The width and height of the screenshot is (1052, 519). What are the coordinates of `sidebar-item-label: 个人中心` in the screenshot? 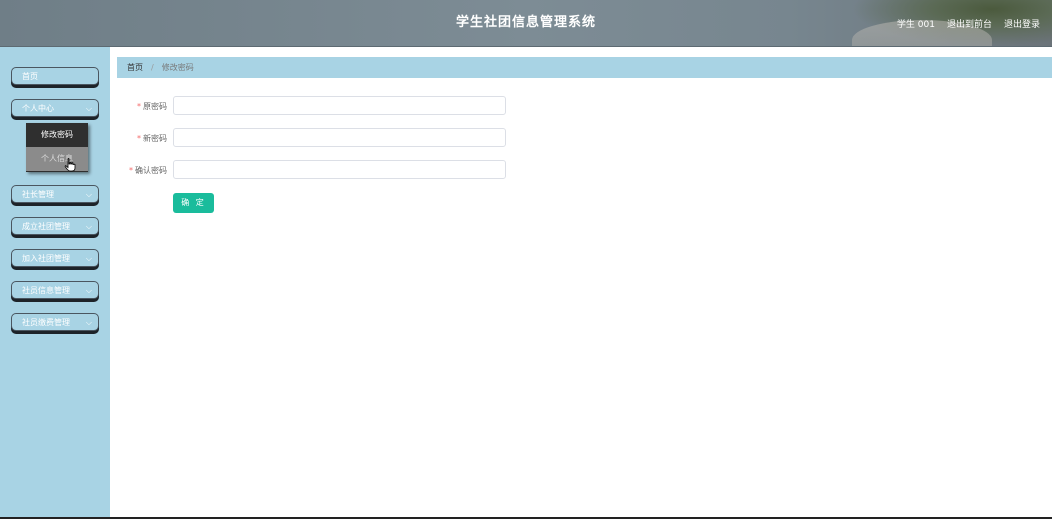 It's located at (38, 108).